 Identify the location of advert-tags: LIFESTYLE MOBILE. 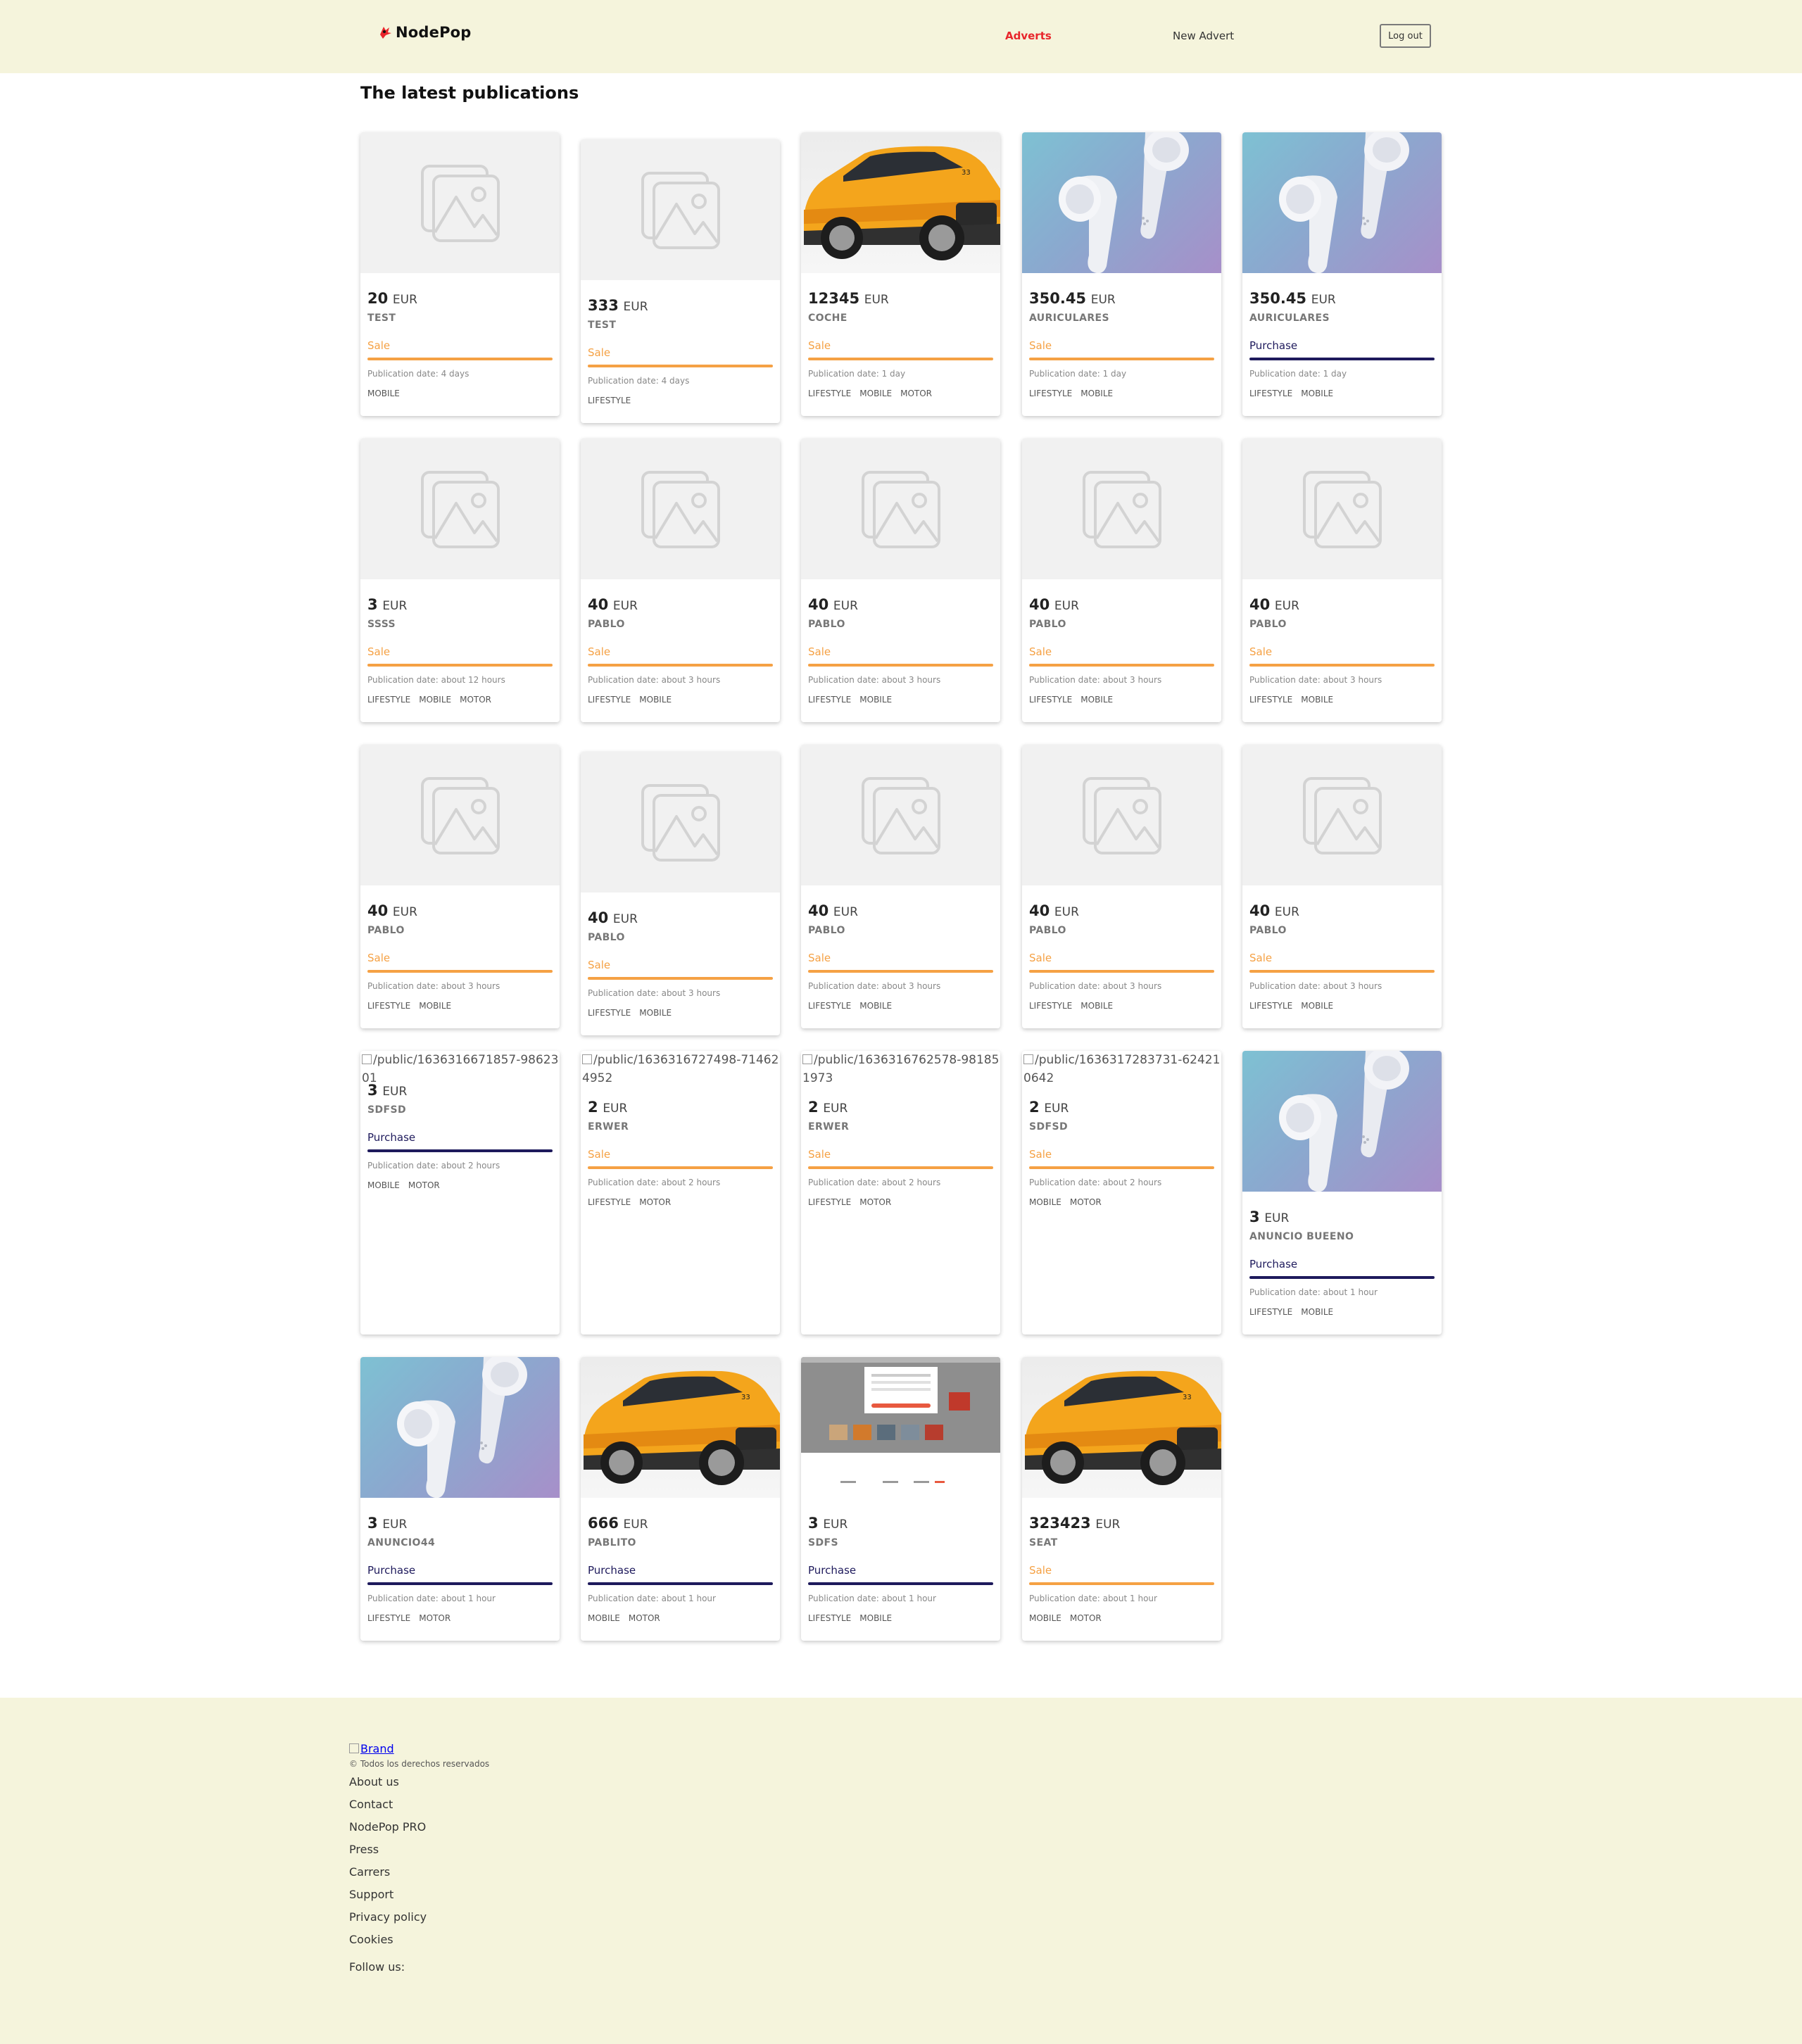
(900, 1618).